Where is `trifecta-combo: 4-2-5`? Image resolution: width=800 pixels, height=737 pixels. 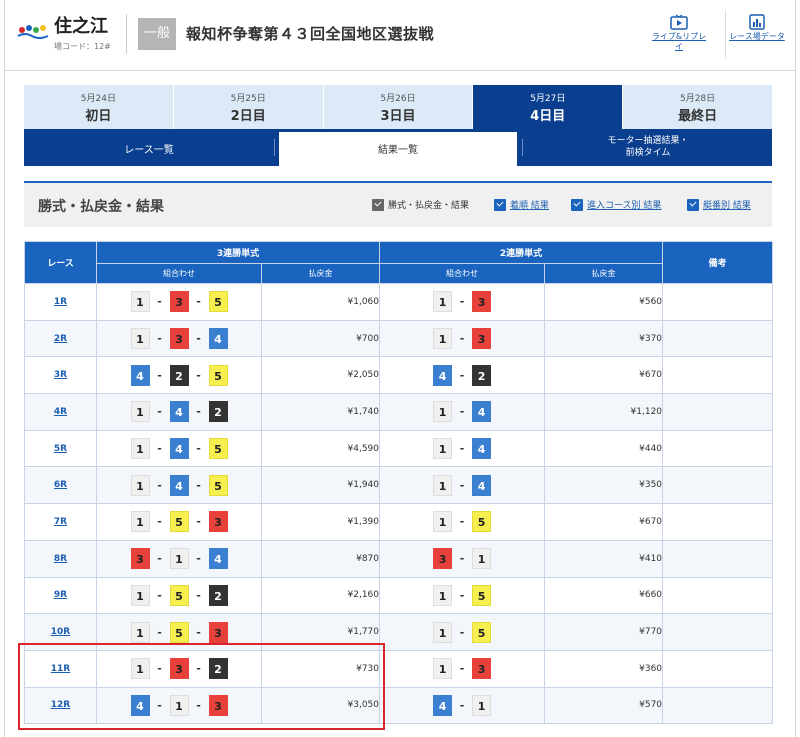
trifecta-combo: 4-2-5 is located at coordinates (179, 375).